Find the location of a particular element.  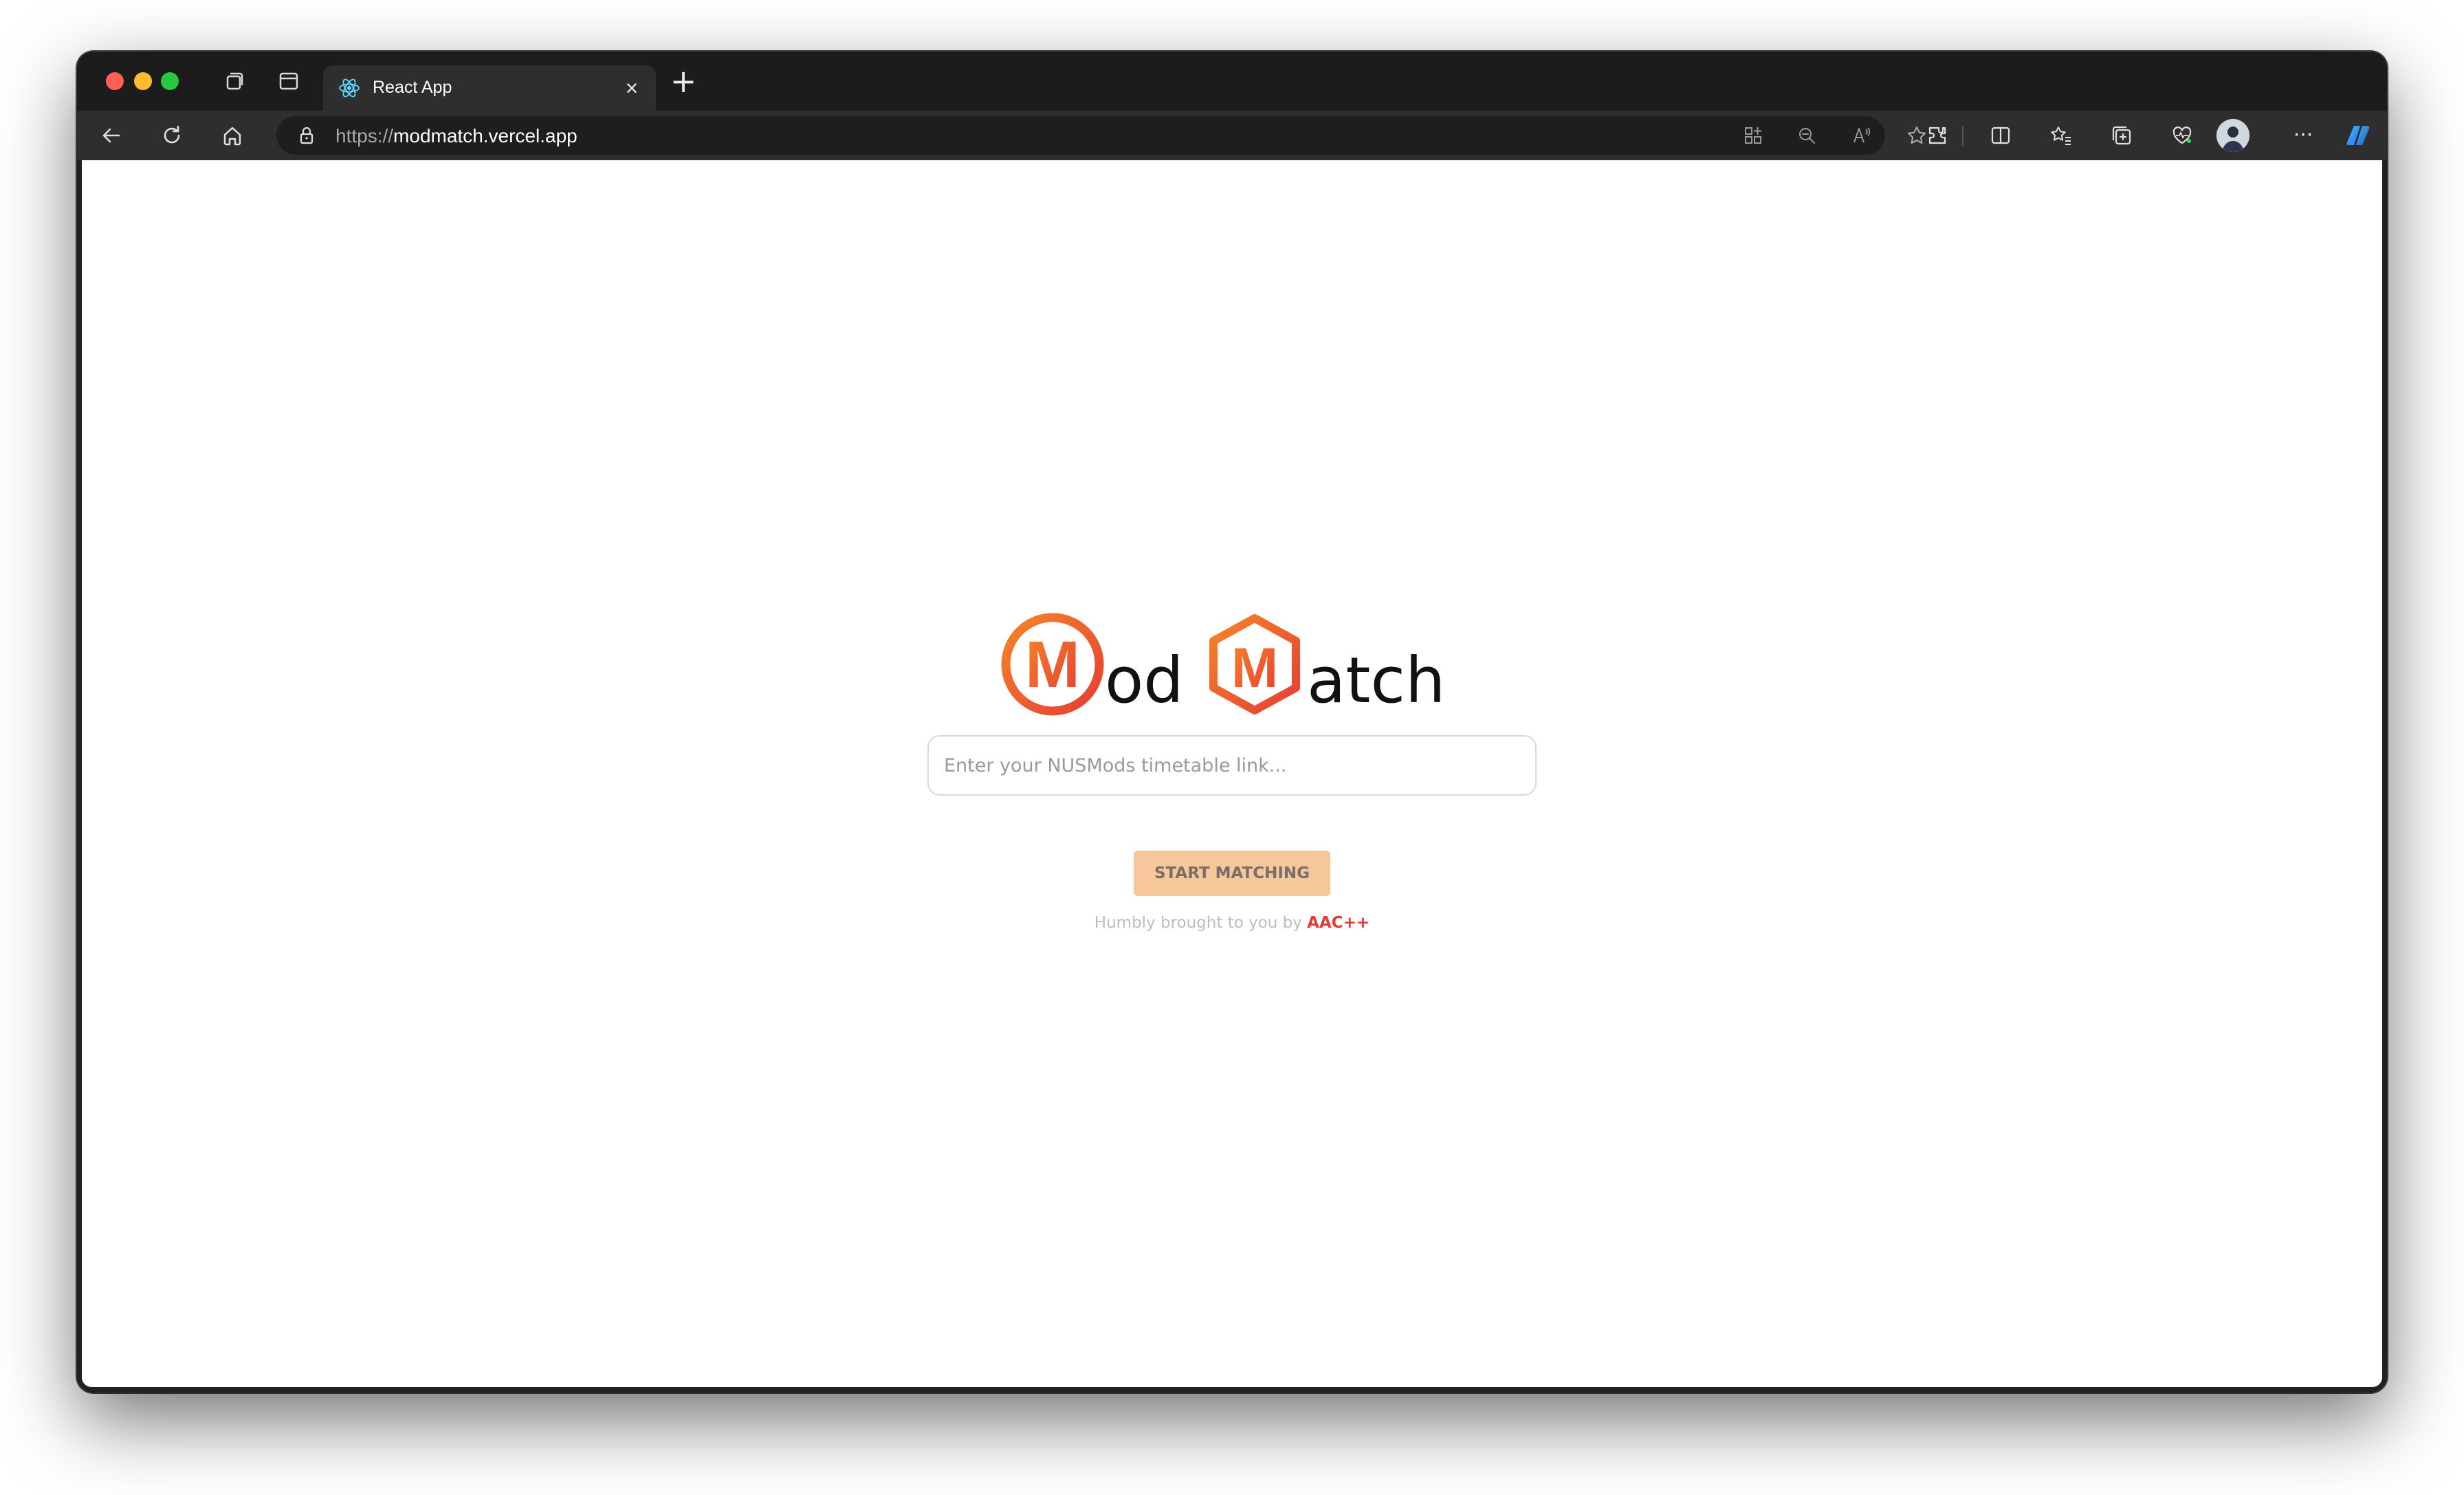

home-icon is located at coordinates (232, 135).